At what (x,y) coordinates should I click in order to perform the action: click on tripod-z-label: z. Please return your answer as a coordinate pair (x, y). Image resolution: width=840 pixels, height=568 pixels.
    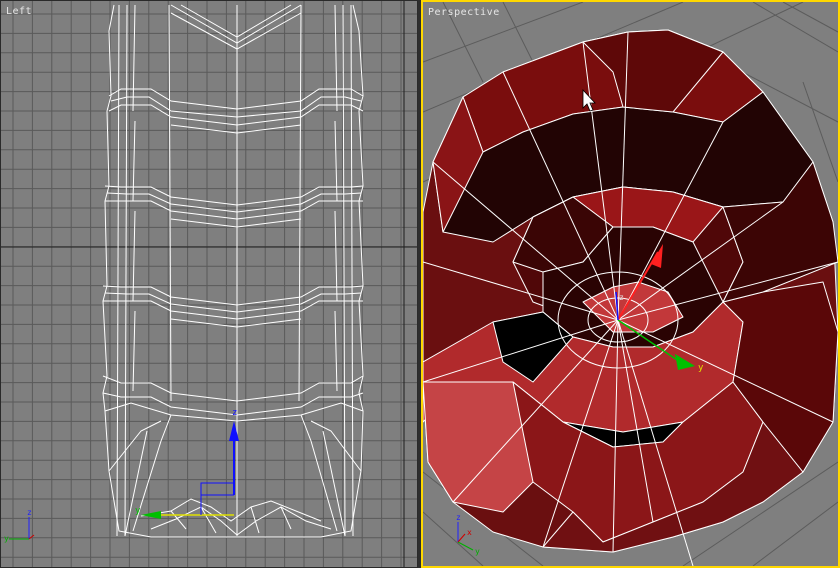
    Looking at the image, I should click on (29, 512).